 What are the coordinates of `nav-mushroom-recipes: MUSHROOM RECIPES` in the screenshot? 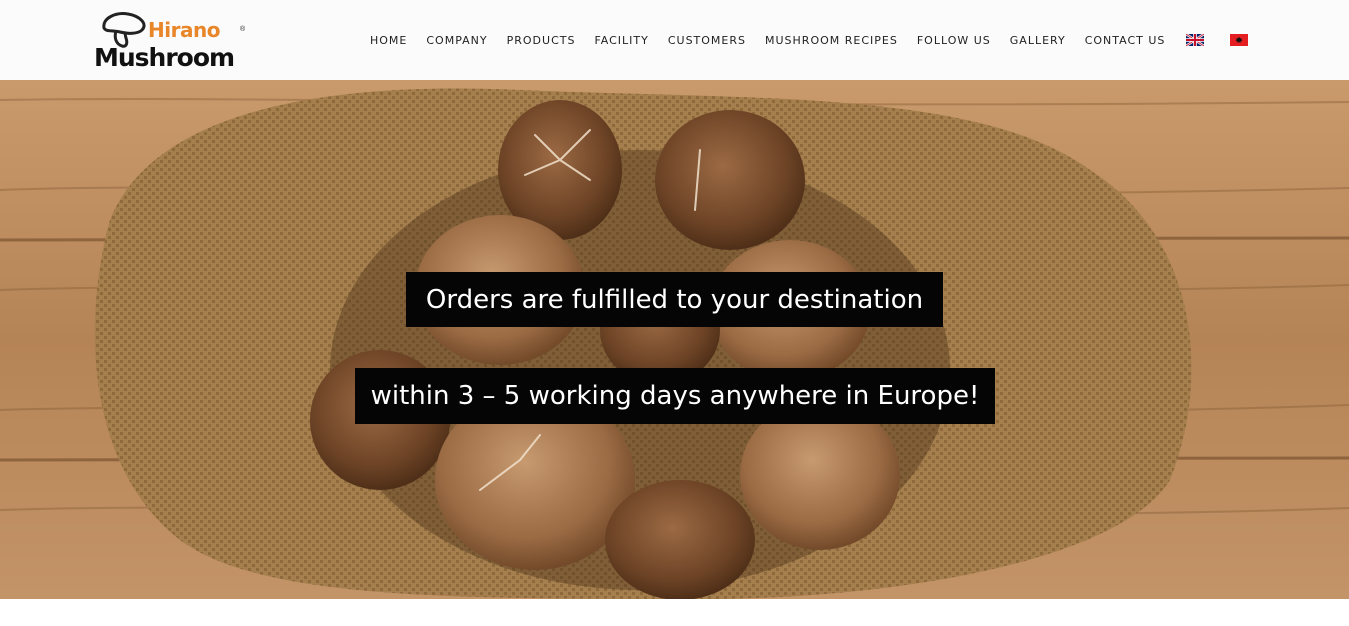 It's located at (831, 40).